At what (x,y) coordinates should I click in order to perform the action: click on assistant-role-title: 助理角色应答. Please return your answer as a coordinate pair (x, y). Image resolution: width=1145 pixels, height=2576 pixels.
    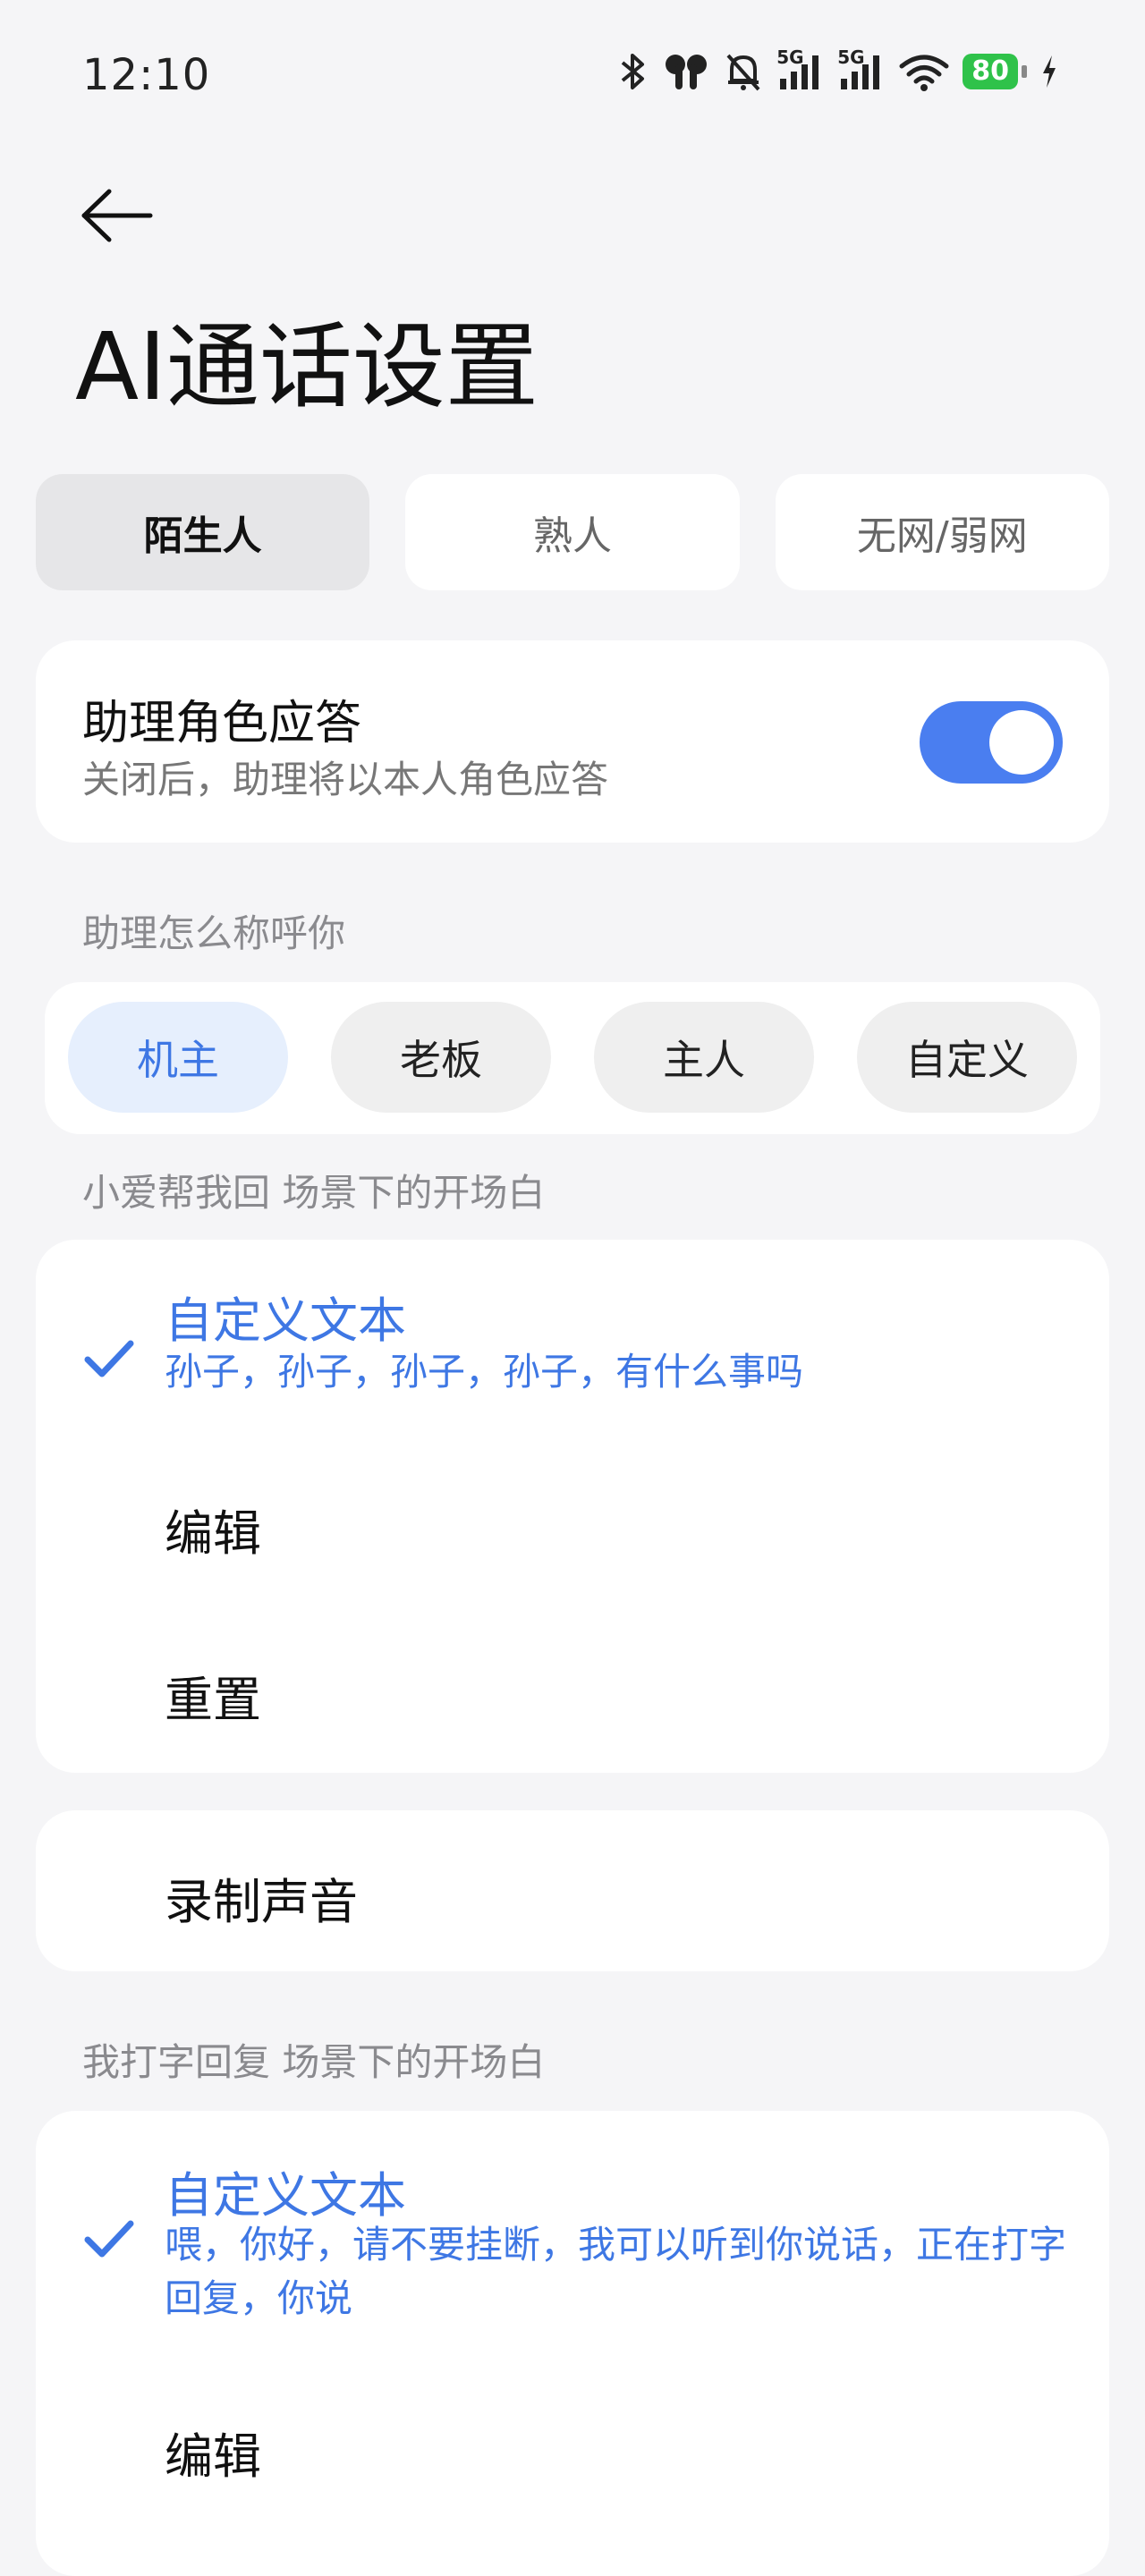
    Looking at the image, I should click on (222, 723).